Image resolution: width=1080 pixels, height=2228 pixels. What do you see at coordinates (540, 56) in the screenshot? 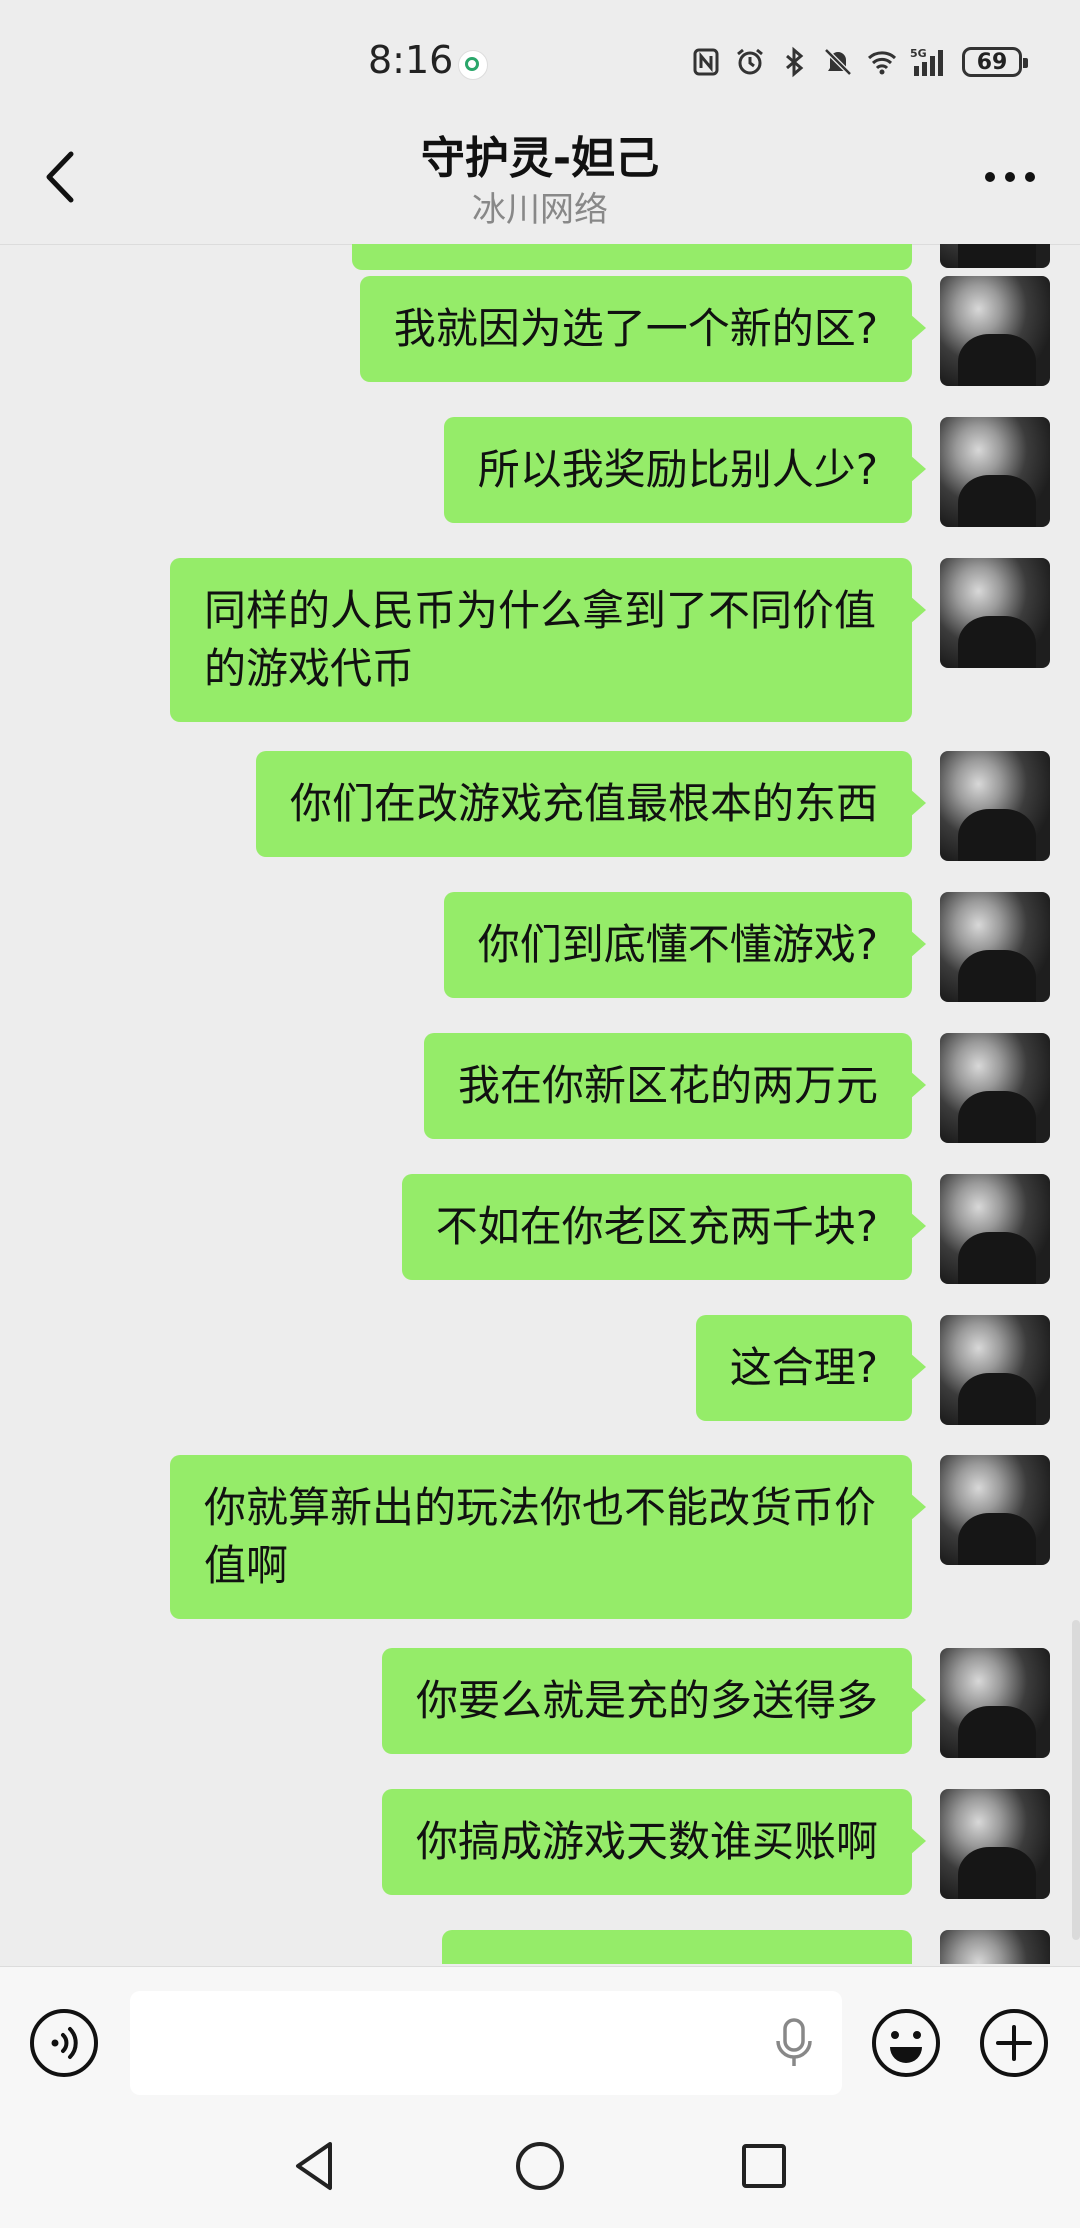
I see `status-bar: 8:16 5G 69` at bounding box center [540, 56].